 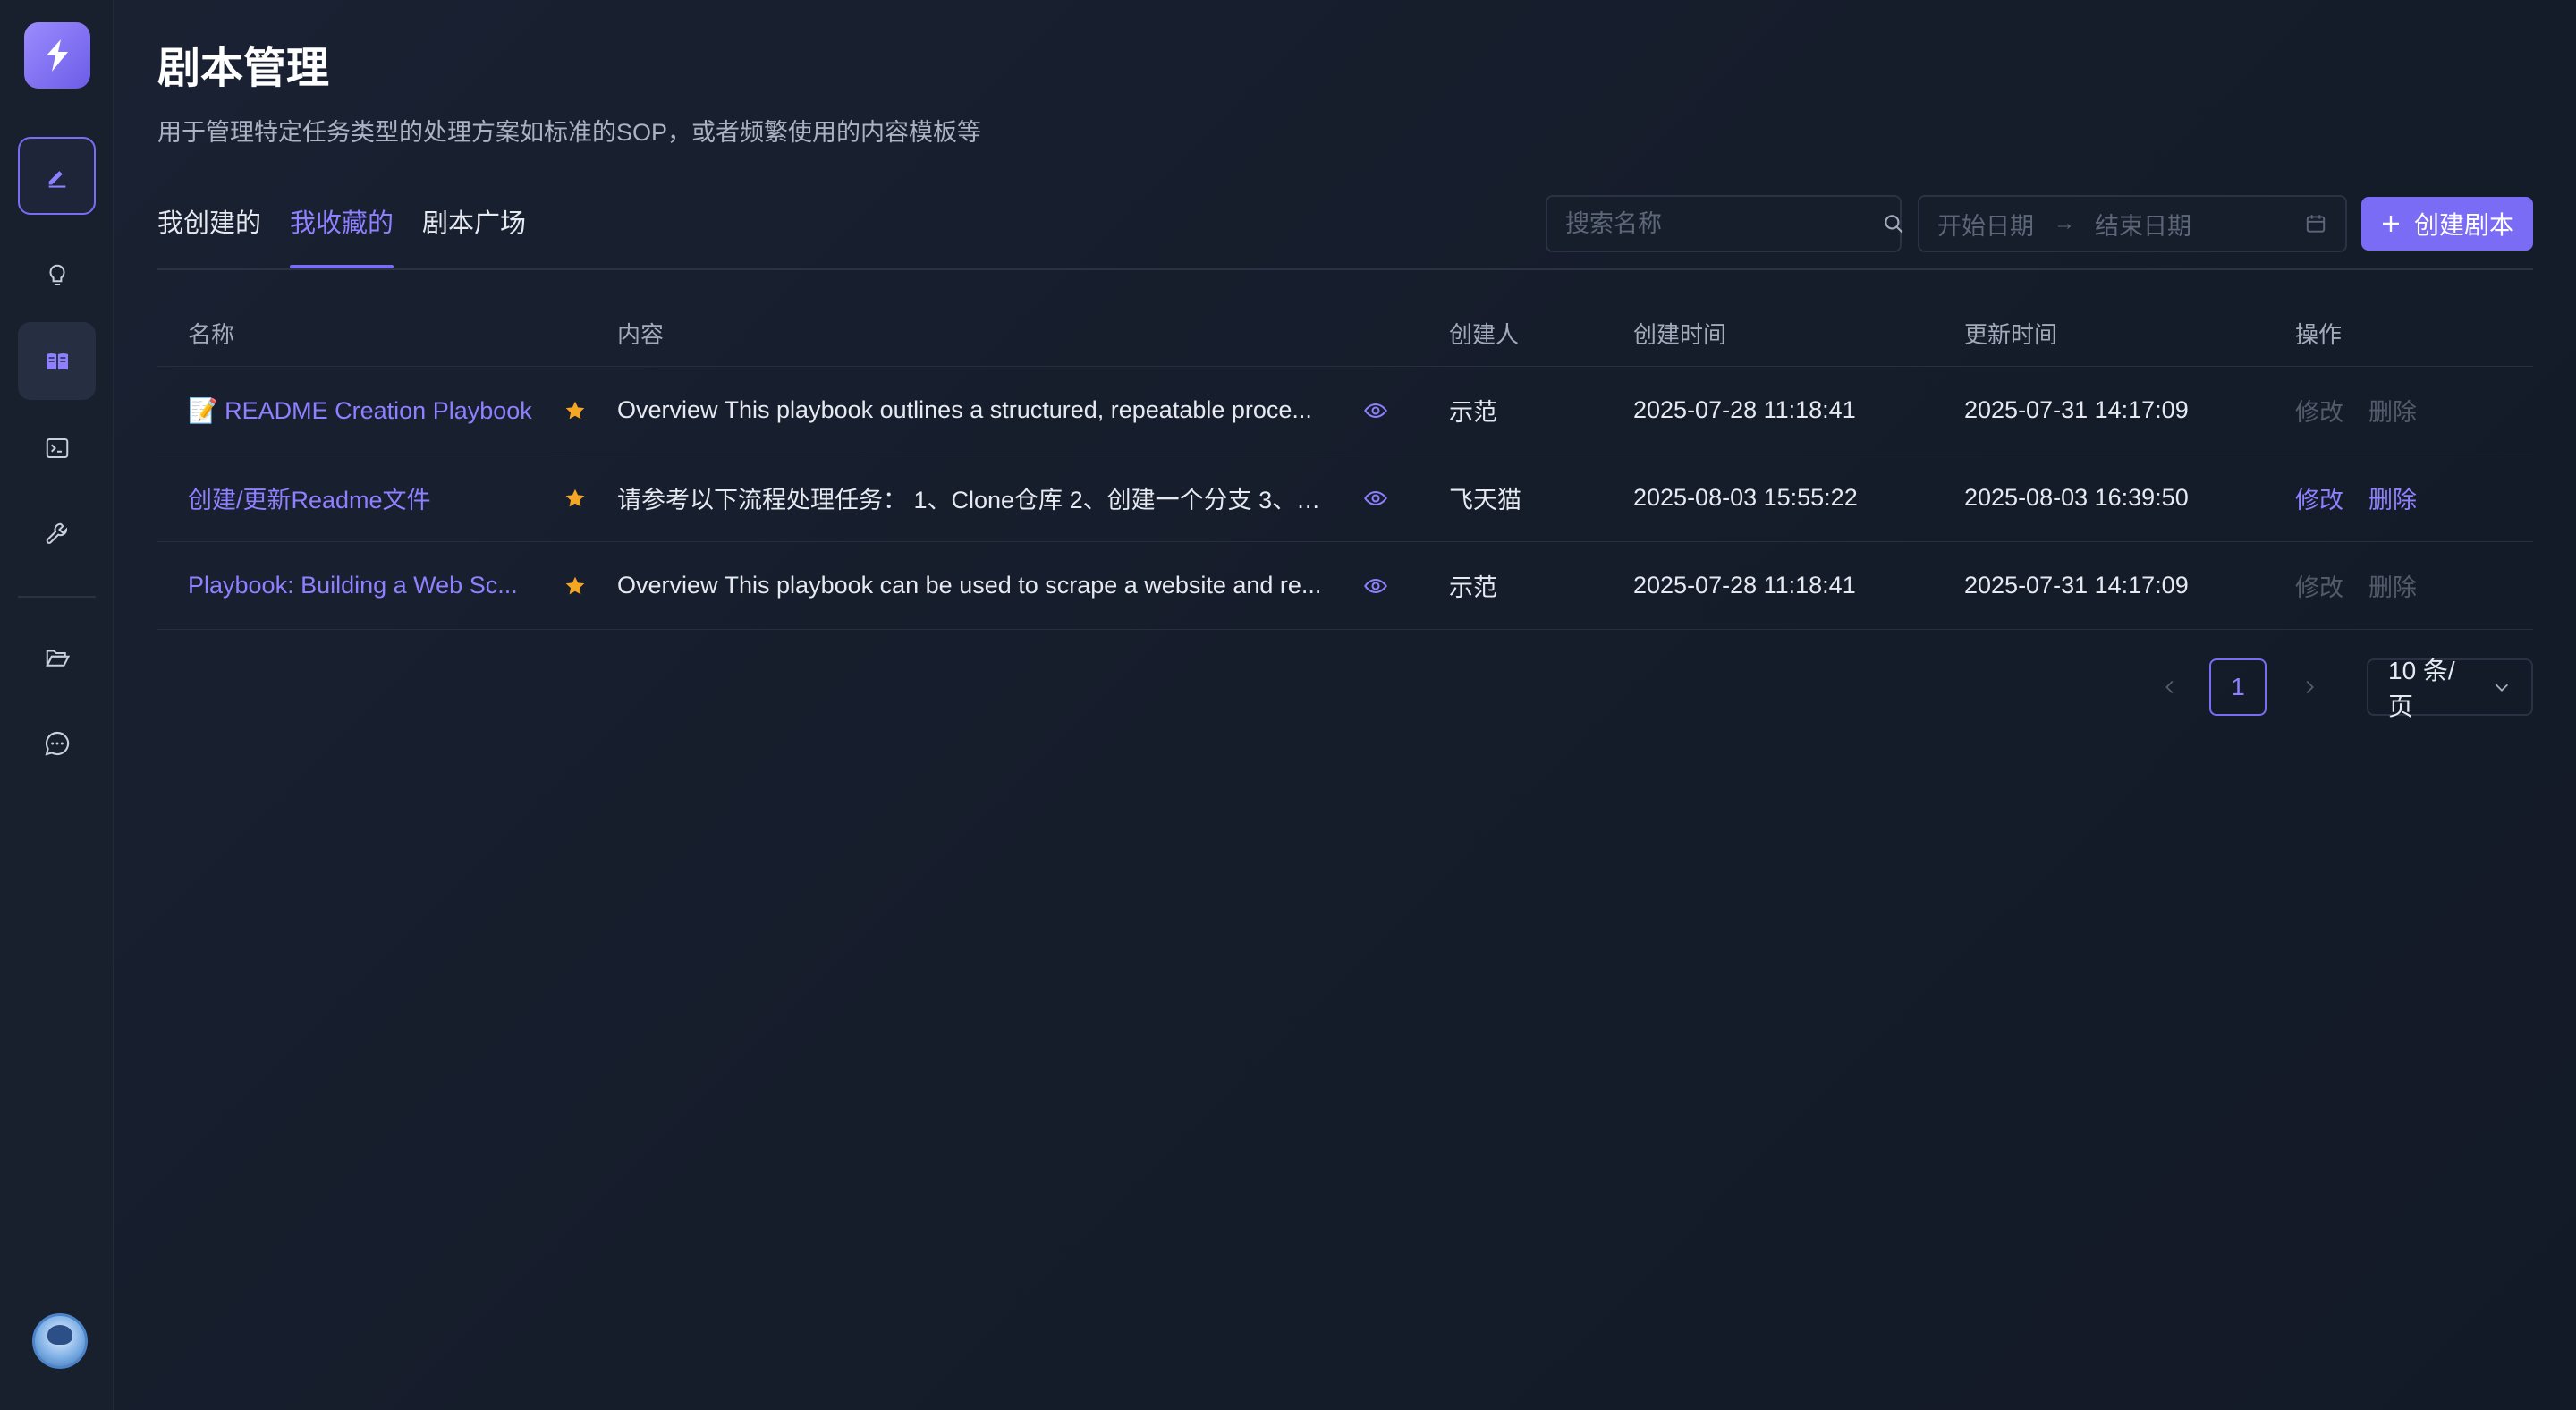 I want to click on column-header-actions: 操作, so click(x=2319, y=335).